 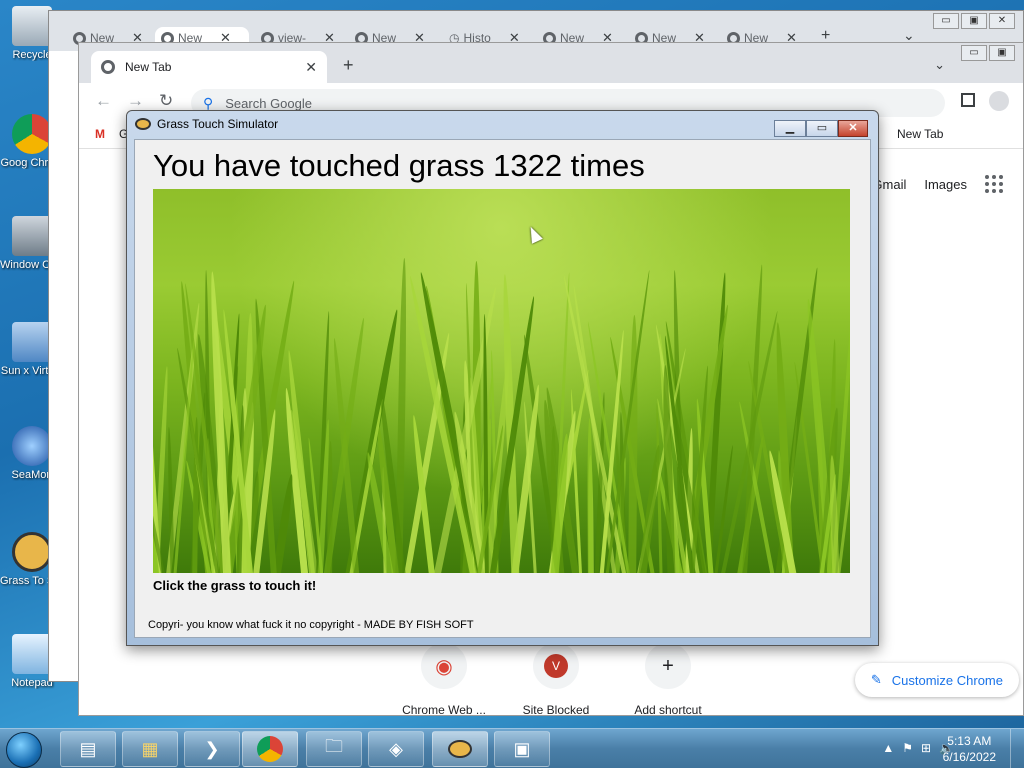 What do you see at coordinates (999, 101) in the screenshot?
I see `profile-avatar` at bounding box center [999, 101].